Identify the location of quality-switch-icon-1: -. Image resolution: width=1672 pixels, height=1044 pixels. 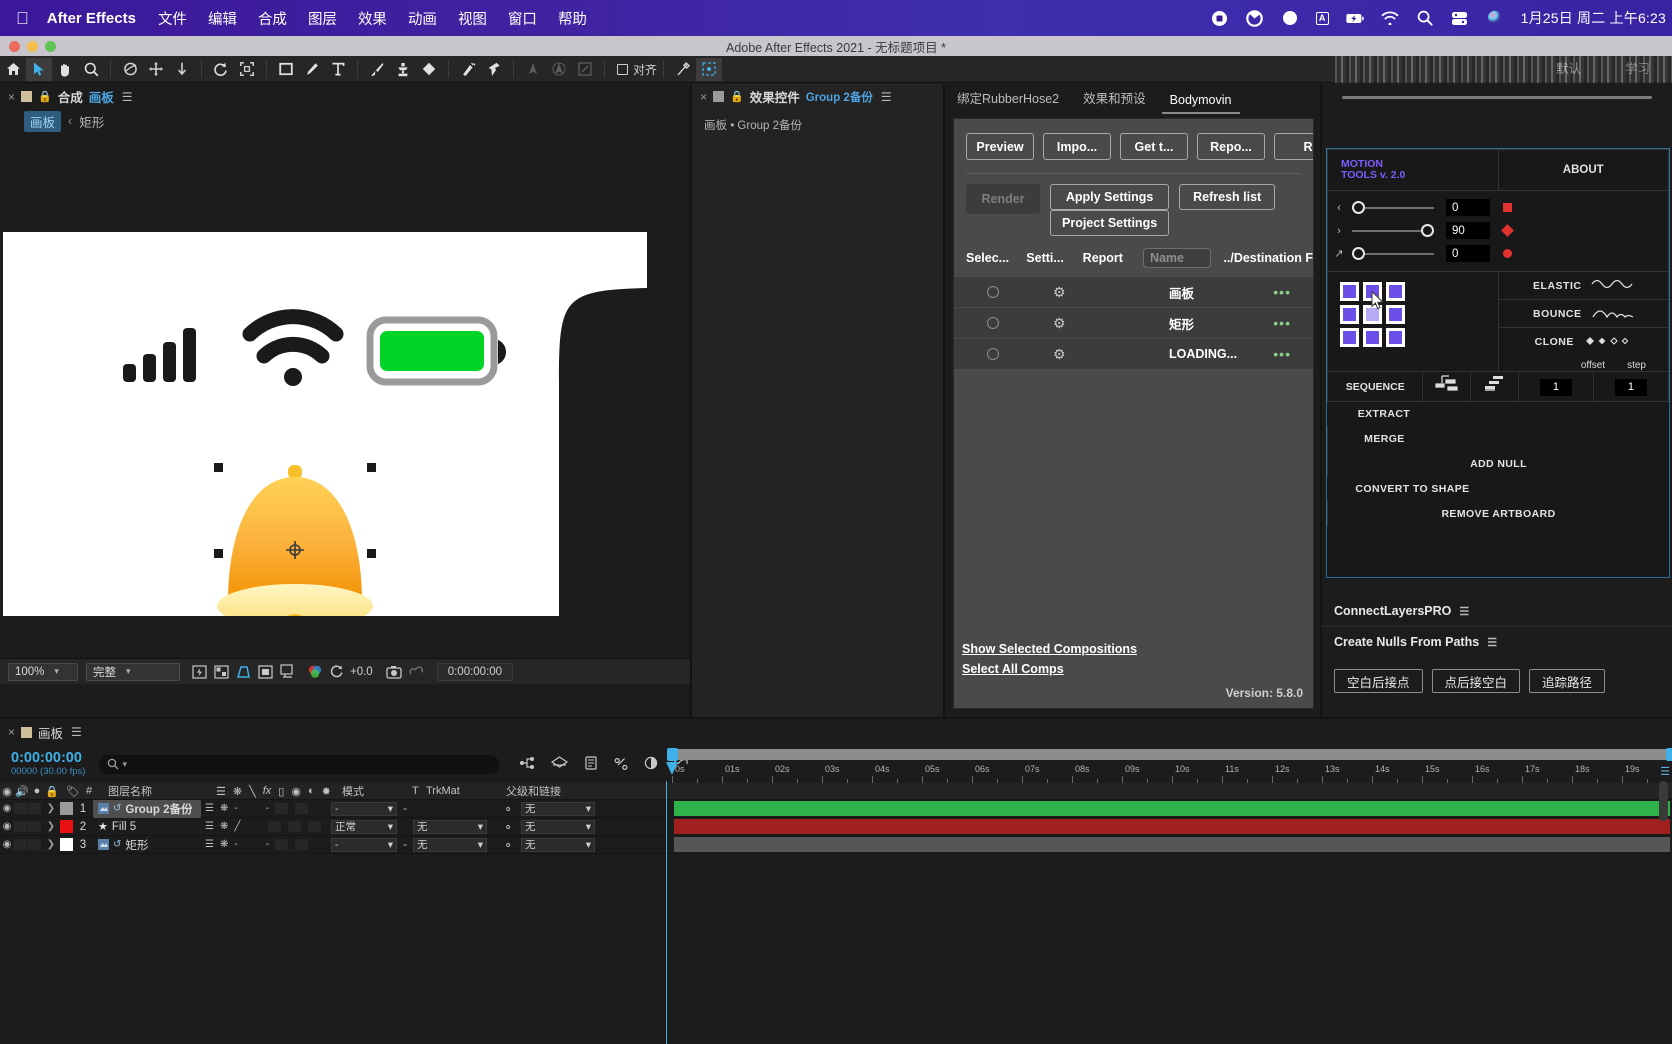
(235, 808).